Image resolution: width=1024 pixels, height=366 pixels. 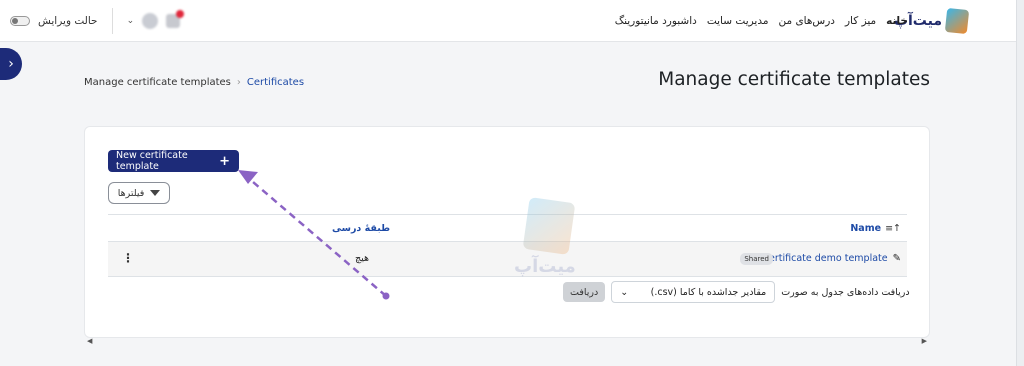 I want to click on watermark-logo: میت‌آپ, so click(x=551, y=241).